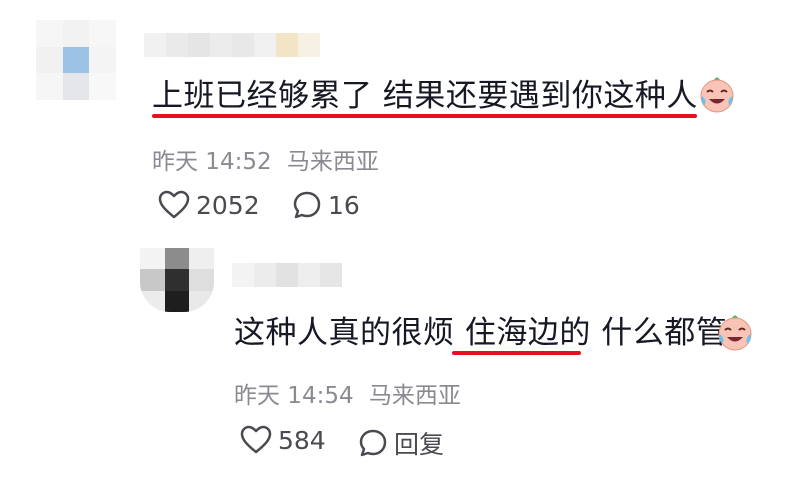  Describe the element at coordinates (419, 444) in the screenshot. I see `reply-label: 回复` at that location.